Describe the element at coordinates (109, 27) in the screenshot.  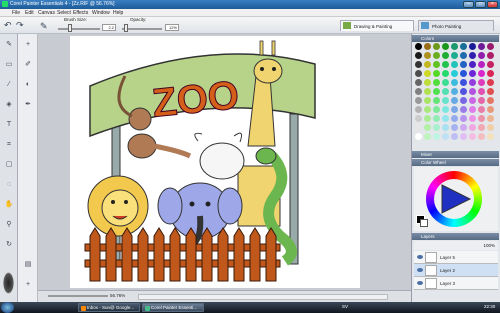
I see `brush-size-field: 2.2` at that location.